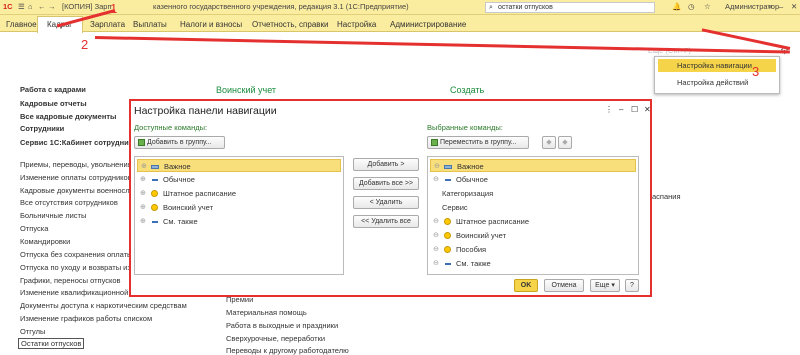  Describe the element at coordinates (465, 127) in the screenshot. I see `selected-label: Выбранные команды:` at that location.